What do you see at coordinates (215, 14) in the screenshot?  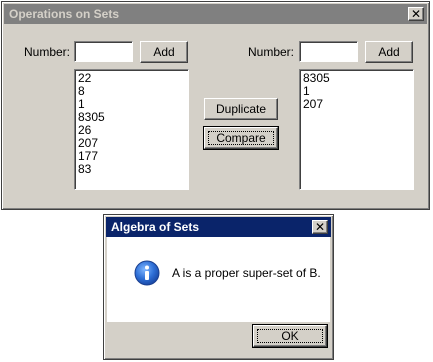 I see `operations-titlebar: Operations on Sets ✕` at bounding box center [215, 14].